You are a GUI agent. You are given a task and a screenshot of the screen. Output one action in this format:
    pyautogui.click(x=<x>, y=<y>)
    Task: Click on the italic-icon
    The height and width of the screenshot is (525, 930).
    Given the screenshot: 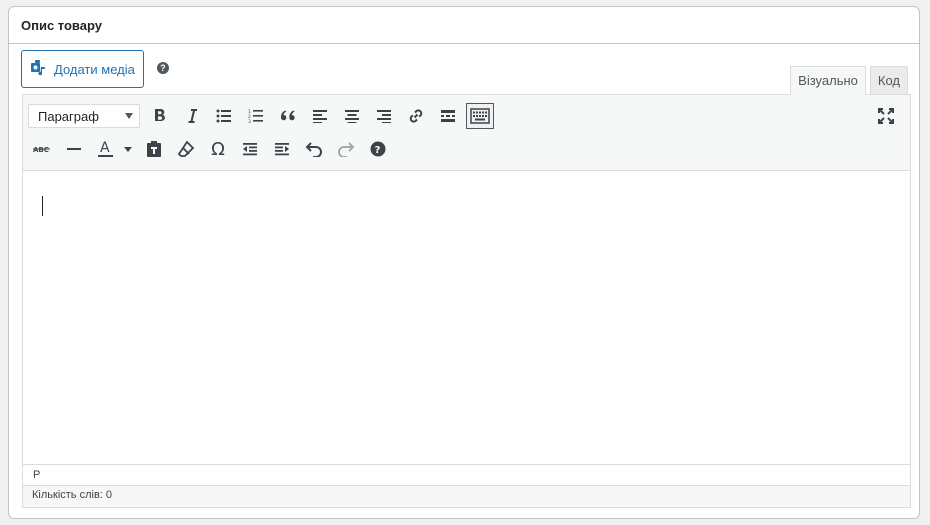 What is the action you would take?
    pyautogui.click(x=192, y=116)
    